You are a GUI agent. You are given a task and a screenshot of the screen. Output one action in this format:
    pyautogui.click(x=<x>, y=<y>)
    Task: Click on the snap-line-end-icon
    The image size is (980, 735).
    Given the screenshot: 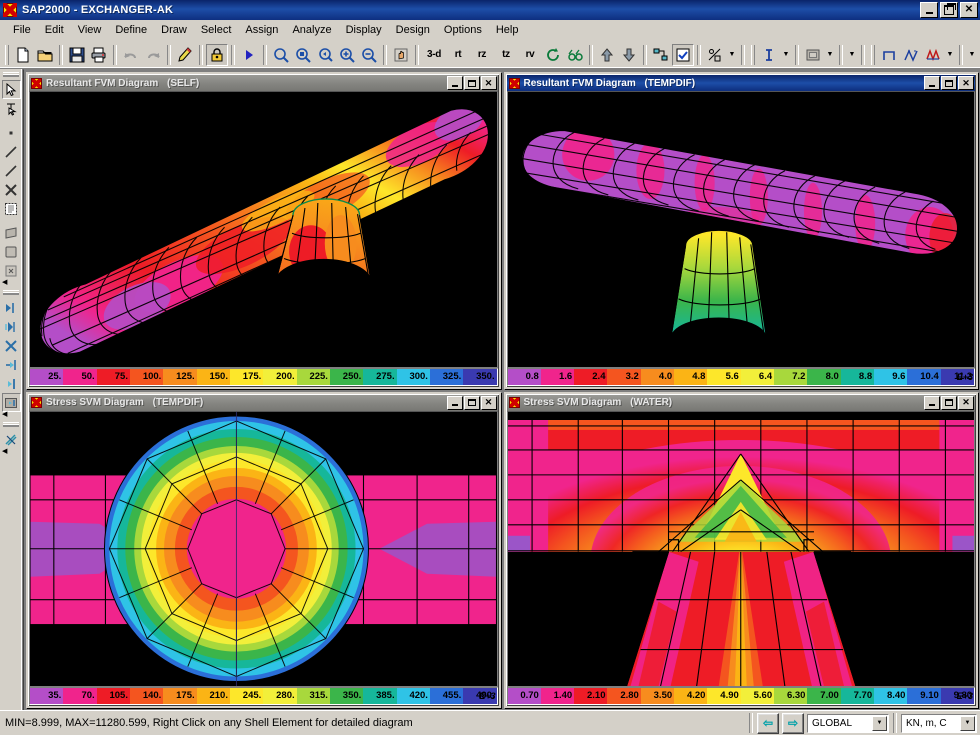 What is the action you would take?
    pyautogui.click(x=11, y=383)
    